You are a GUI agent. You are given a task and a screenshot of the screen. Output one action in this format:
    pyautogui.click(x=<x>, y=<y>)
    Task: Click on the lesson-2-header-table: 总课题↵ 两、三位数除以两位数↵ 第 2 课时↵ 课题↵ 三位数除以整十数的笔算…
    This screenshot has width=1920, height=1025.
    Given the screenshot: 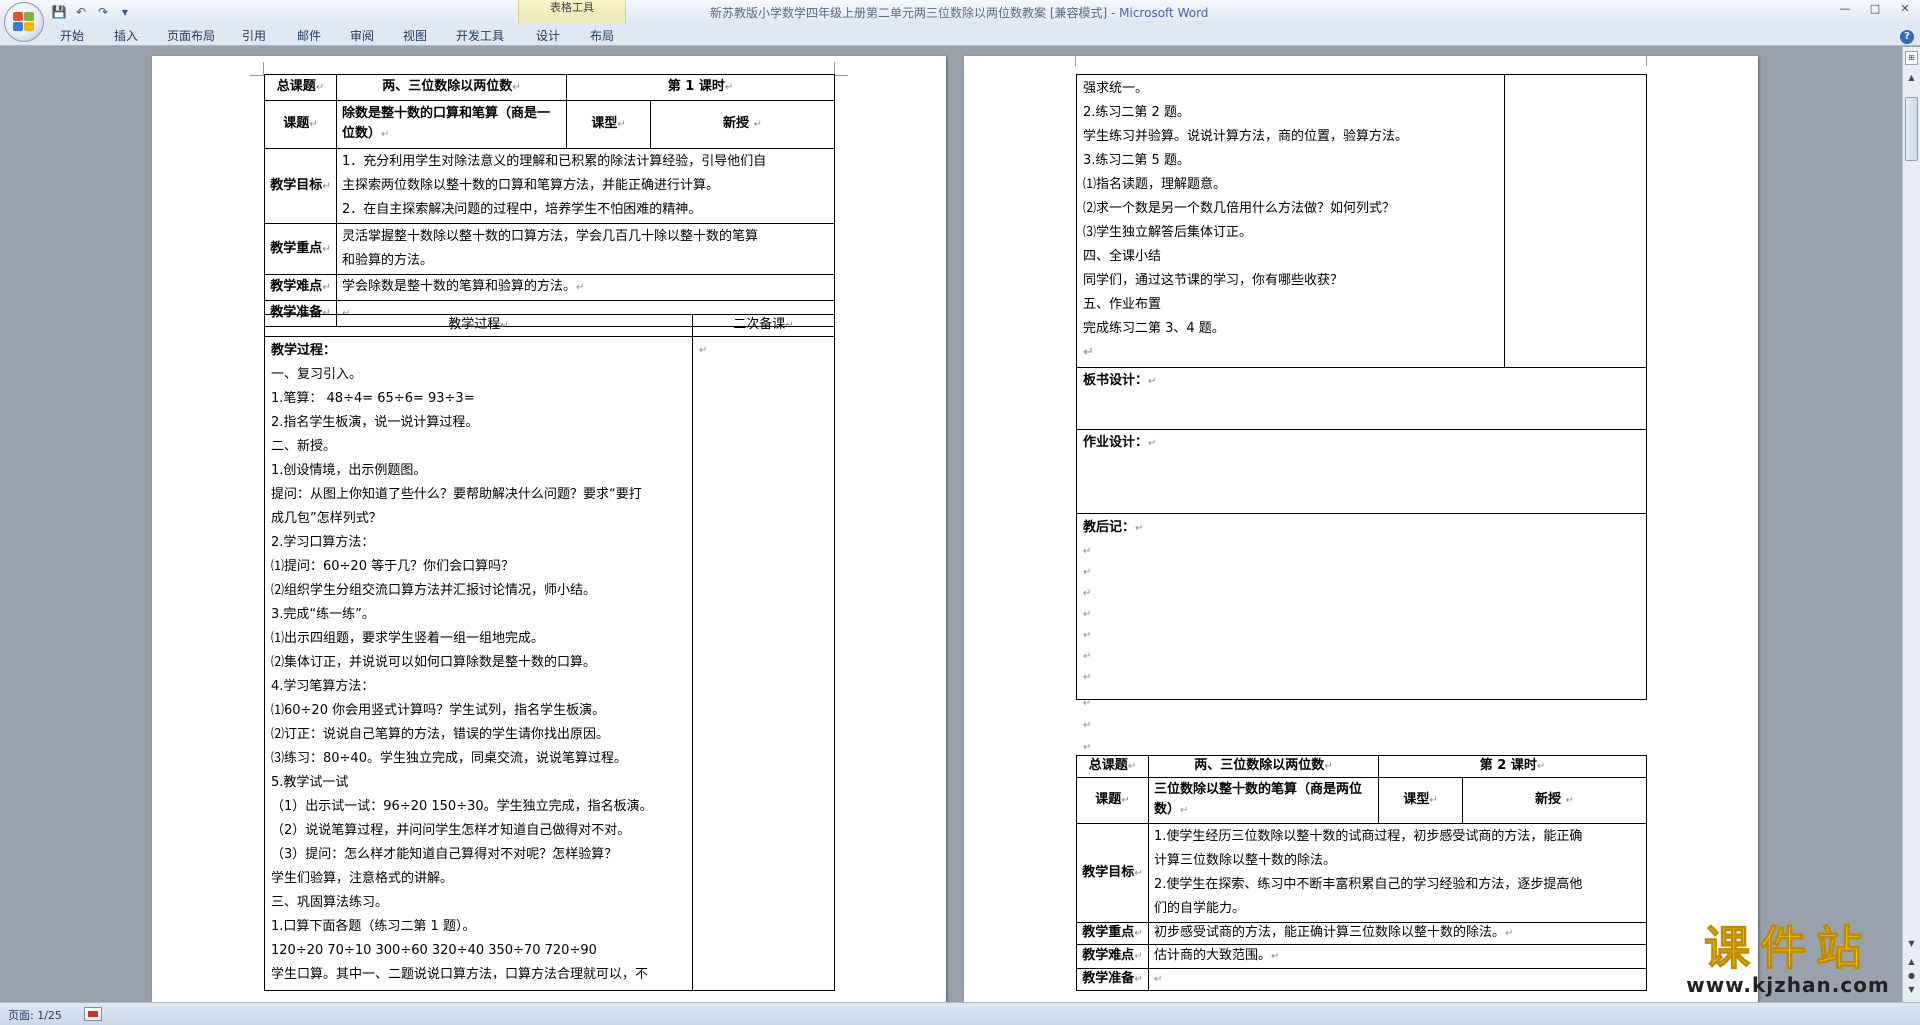 What is the action you would take?
    pyautogui.click(x=1362, y=873)
    